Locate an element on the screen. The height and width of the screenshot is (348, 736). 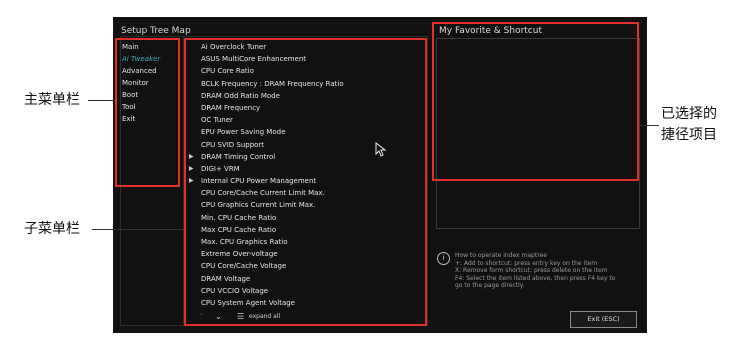
main-menu-annotation: 主菜单栏 is located at coordinates (52, 100).